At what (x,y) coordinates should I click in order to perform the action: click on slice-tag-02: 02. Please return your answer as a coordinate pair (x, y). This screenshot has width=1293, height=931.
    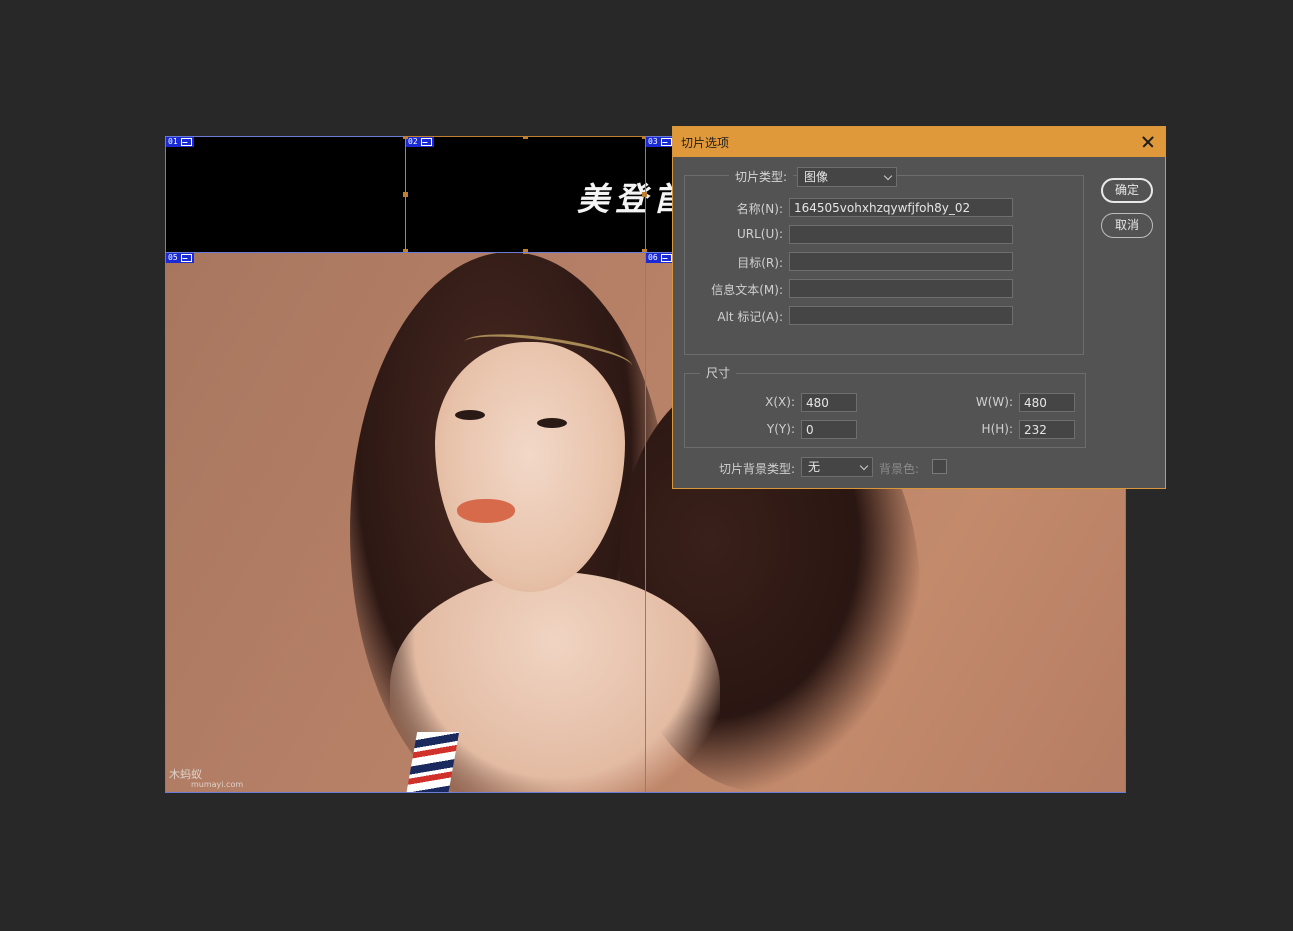
    Looking at the image, I should click on (420, 142).